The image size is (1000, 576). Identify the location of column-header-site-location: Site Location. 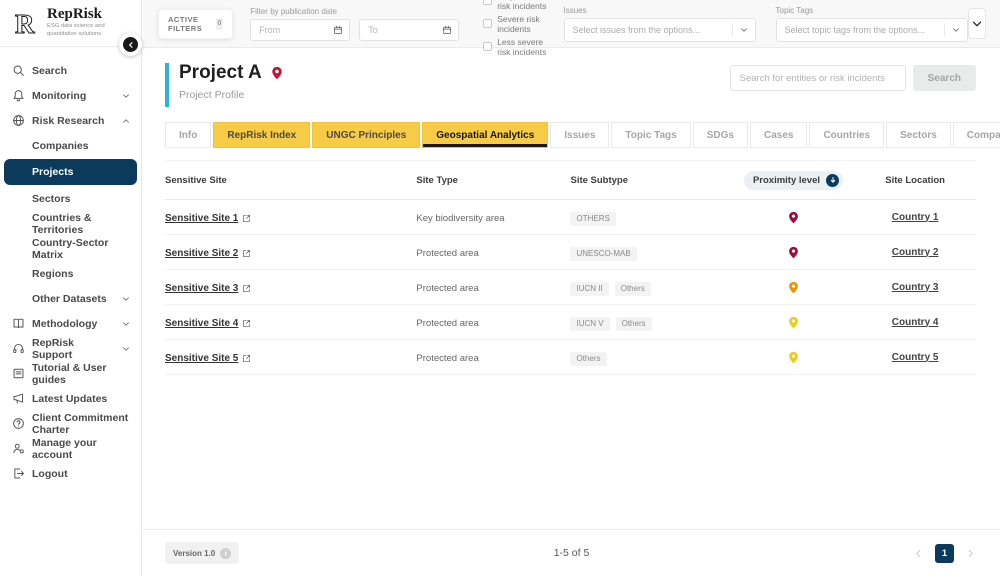
(915, 180).